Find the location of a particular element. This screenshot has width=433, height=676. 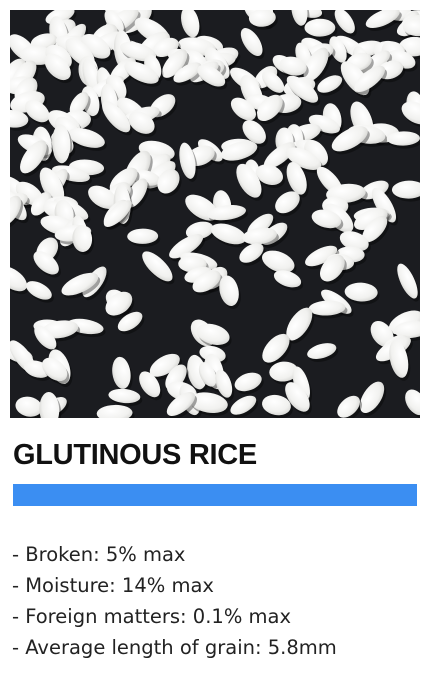

rice-grain is located at coordinates (320, 27).